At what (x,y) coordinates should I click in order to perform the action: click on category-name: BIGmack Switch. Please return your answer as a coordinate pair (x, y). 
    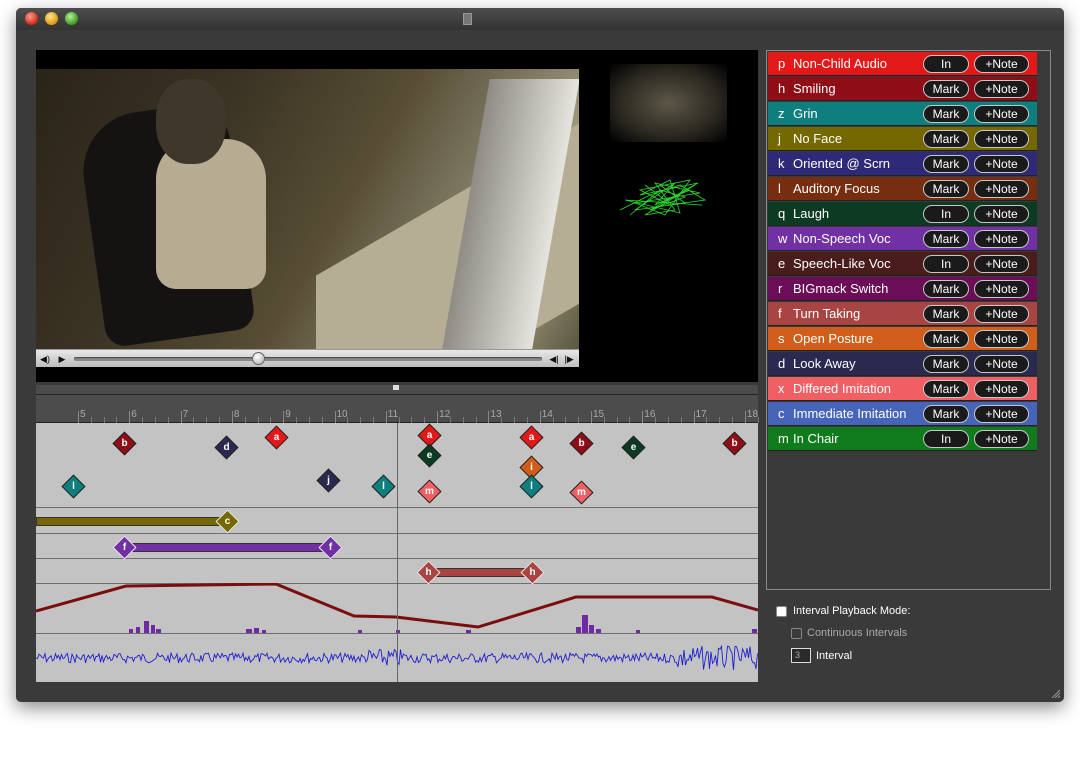
    Looking at the image, I should click on (841, 288).